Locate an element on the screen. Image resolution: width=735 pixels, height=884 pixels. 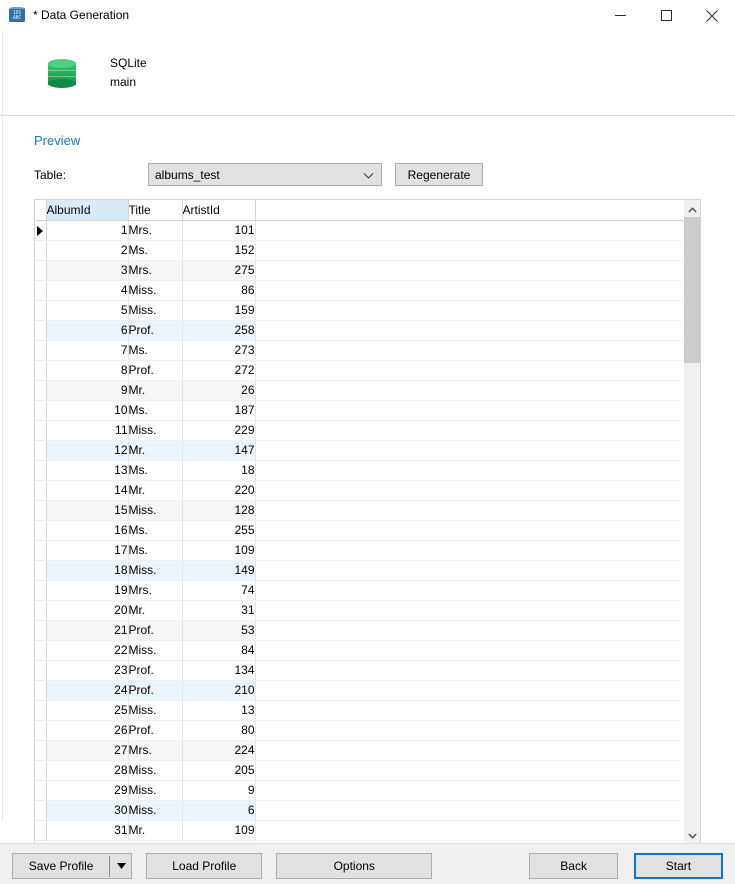
cell-artistid: 128 is located at coordinates (219, 510).